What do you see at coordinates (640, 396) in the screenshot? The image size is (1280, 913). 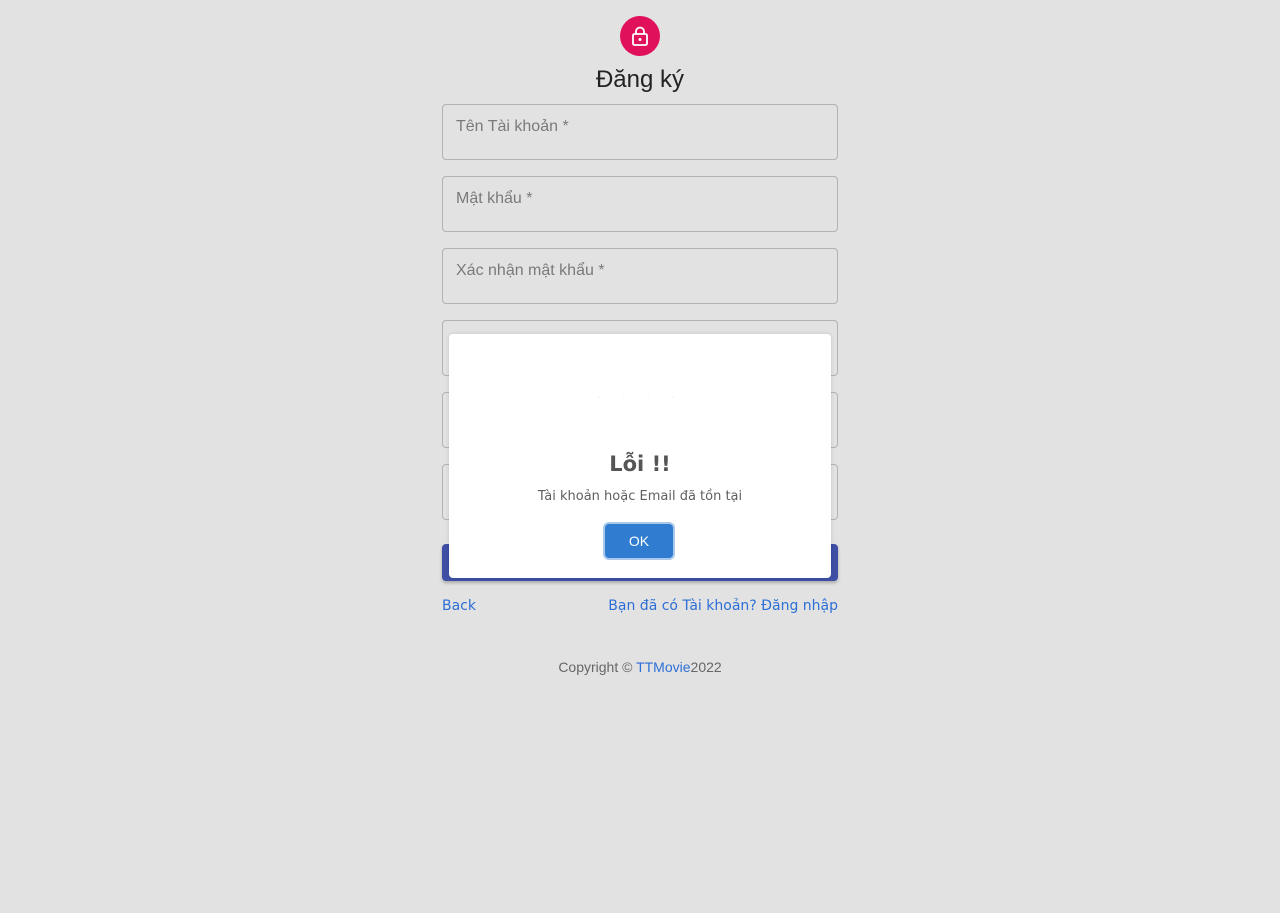 I see `error-icon: · · · ·` at bounding box center [640, 396].